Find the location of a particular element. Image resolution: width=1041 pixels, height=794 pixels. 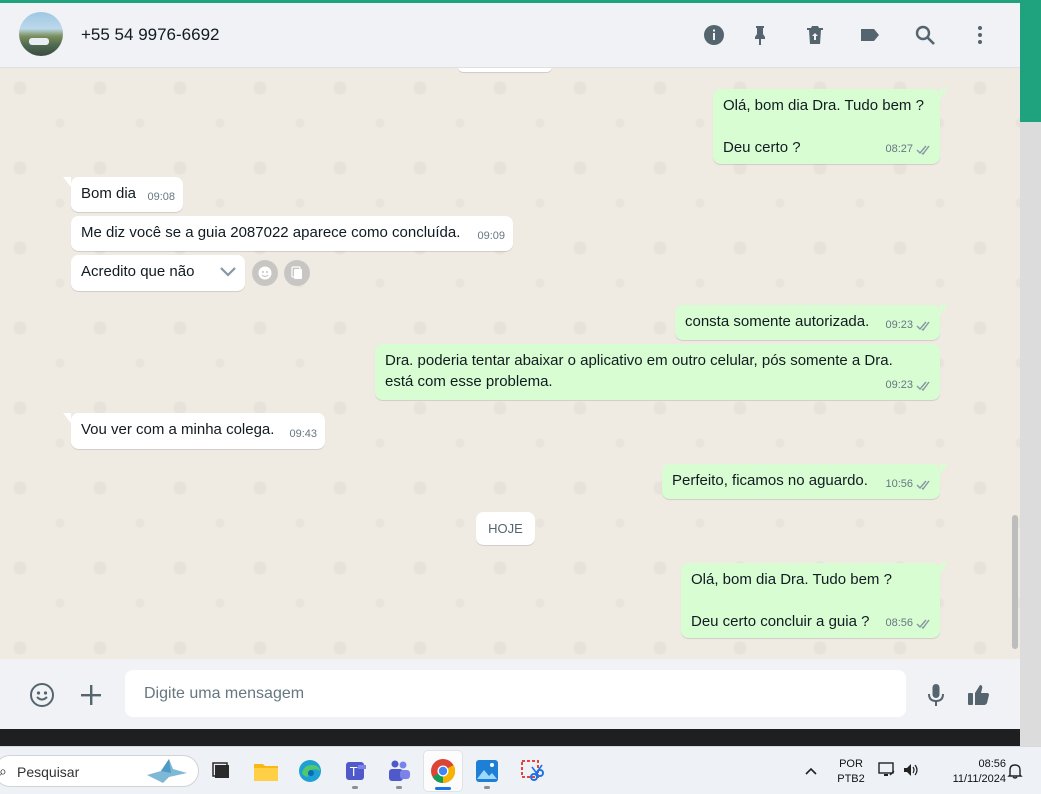

emoji-icon is located at coordinates (42, 695).